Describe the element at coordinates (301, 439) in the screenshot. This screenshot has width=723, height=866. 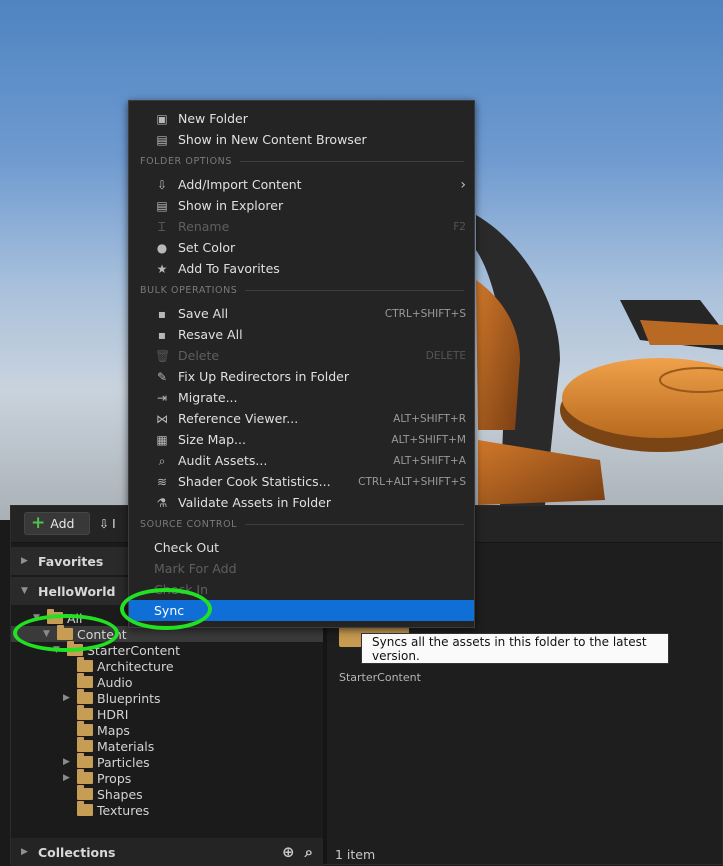
I see `menu-item-size-map: ▦ Size Map... ALT+SHIFT+M` at that location.